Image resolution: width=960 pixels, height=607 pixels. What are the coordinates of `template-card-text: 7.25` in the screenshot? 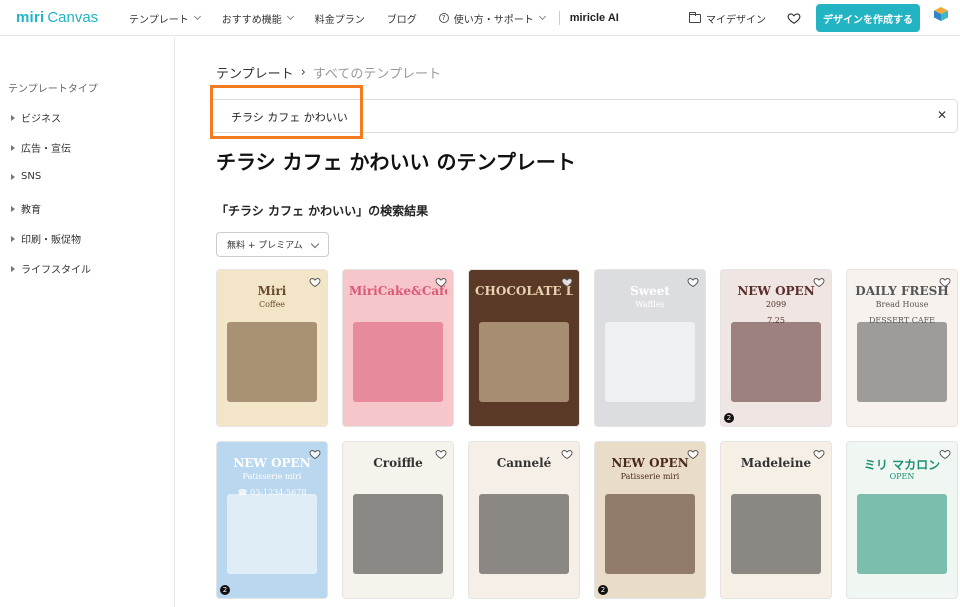 It's located at (776, 320).